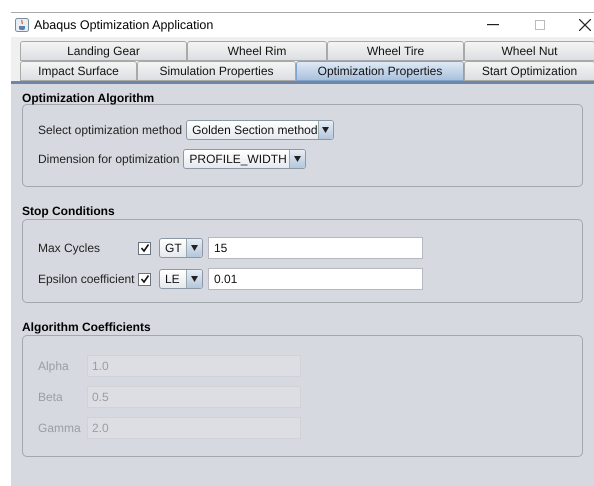 The width and height of the screenshot is (594, 486). Describe the element at coordinates (395, 51) in the screenshot. I see `tab: Wheel Tire` at that location.